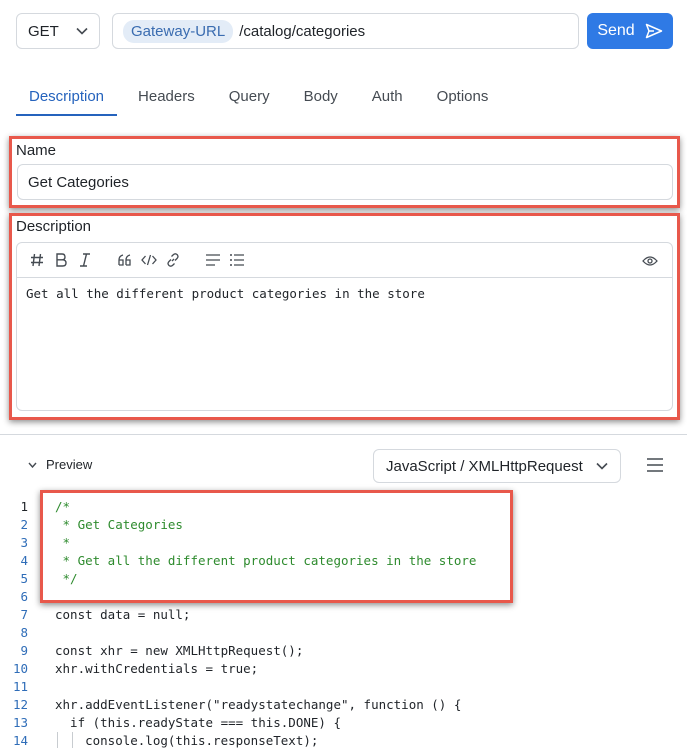  I want to click on line-number: 11, so click(20, 686).